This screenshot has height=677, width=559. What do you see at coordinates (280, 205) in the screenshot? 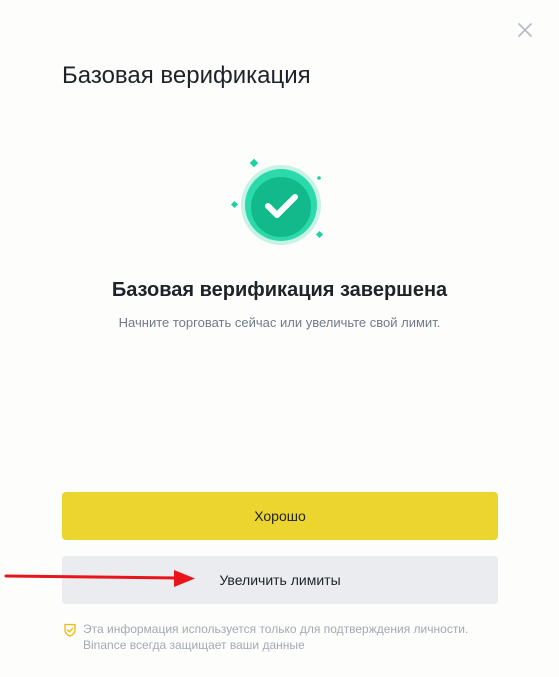
I see `check-circle-icon` at bounding box center [280, 205].